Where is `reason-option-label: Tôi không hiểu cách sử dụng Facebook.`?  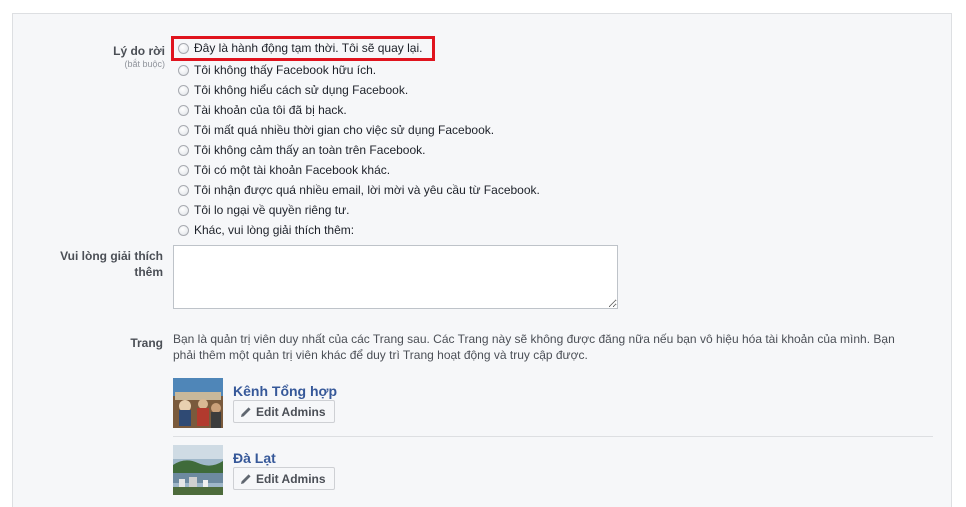
reason-option-label: Tôi không hiểu cách sử dụng Facebook. is located at coordinates (301, 90).